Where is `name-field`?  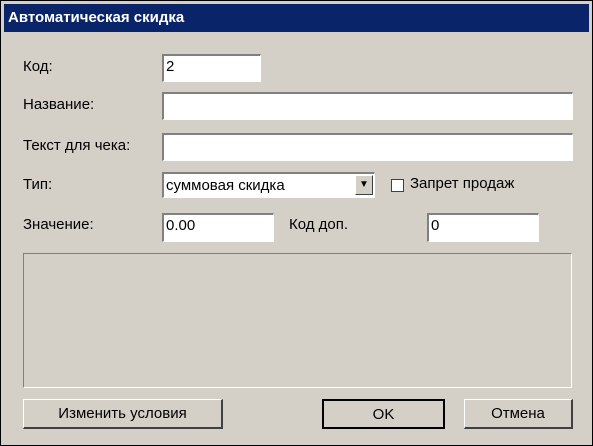 name-field is located at coordinates (367, 106).